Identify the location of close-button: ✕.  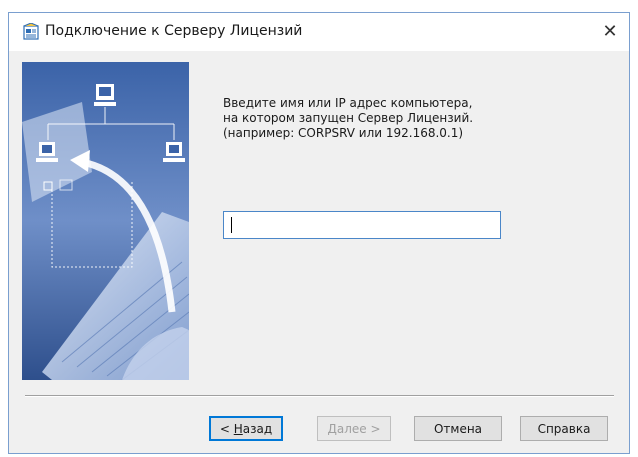
(610, 31).